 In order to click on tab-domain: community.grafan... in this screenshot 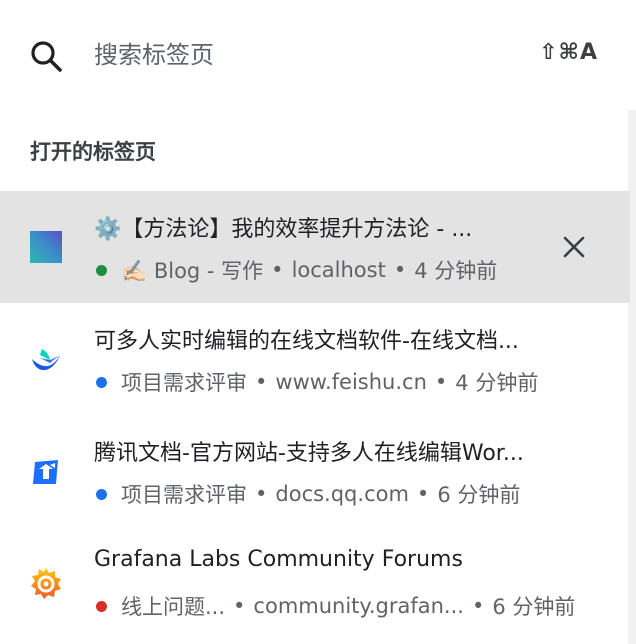, I will do `click(358, 606)`.